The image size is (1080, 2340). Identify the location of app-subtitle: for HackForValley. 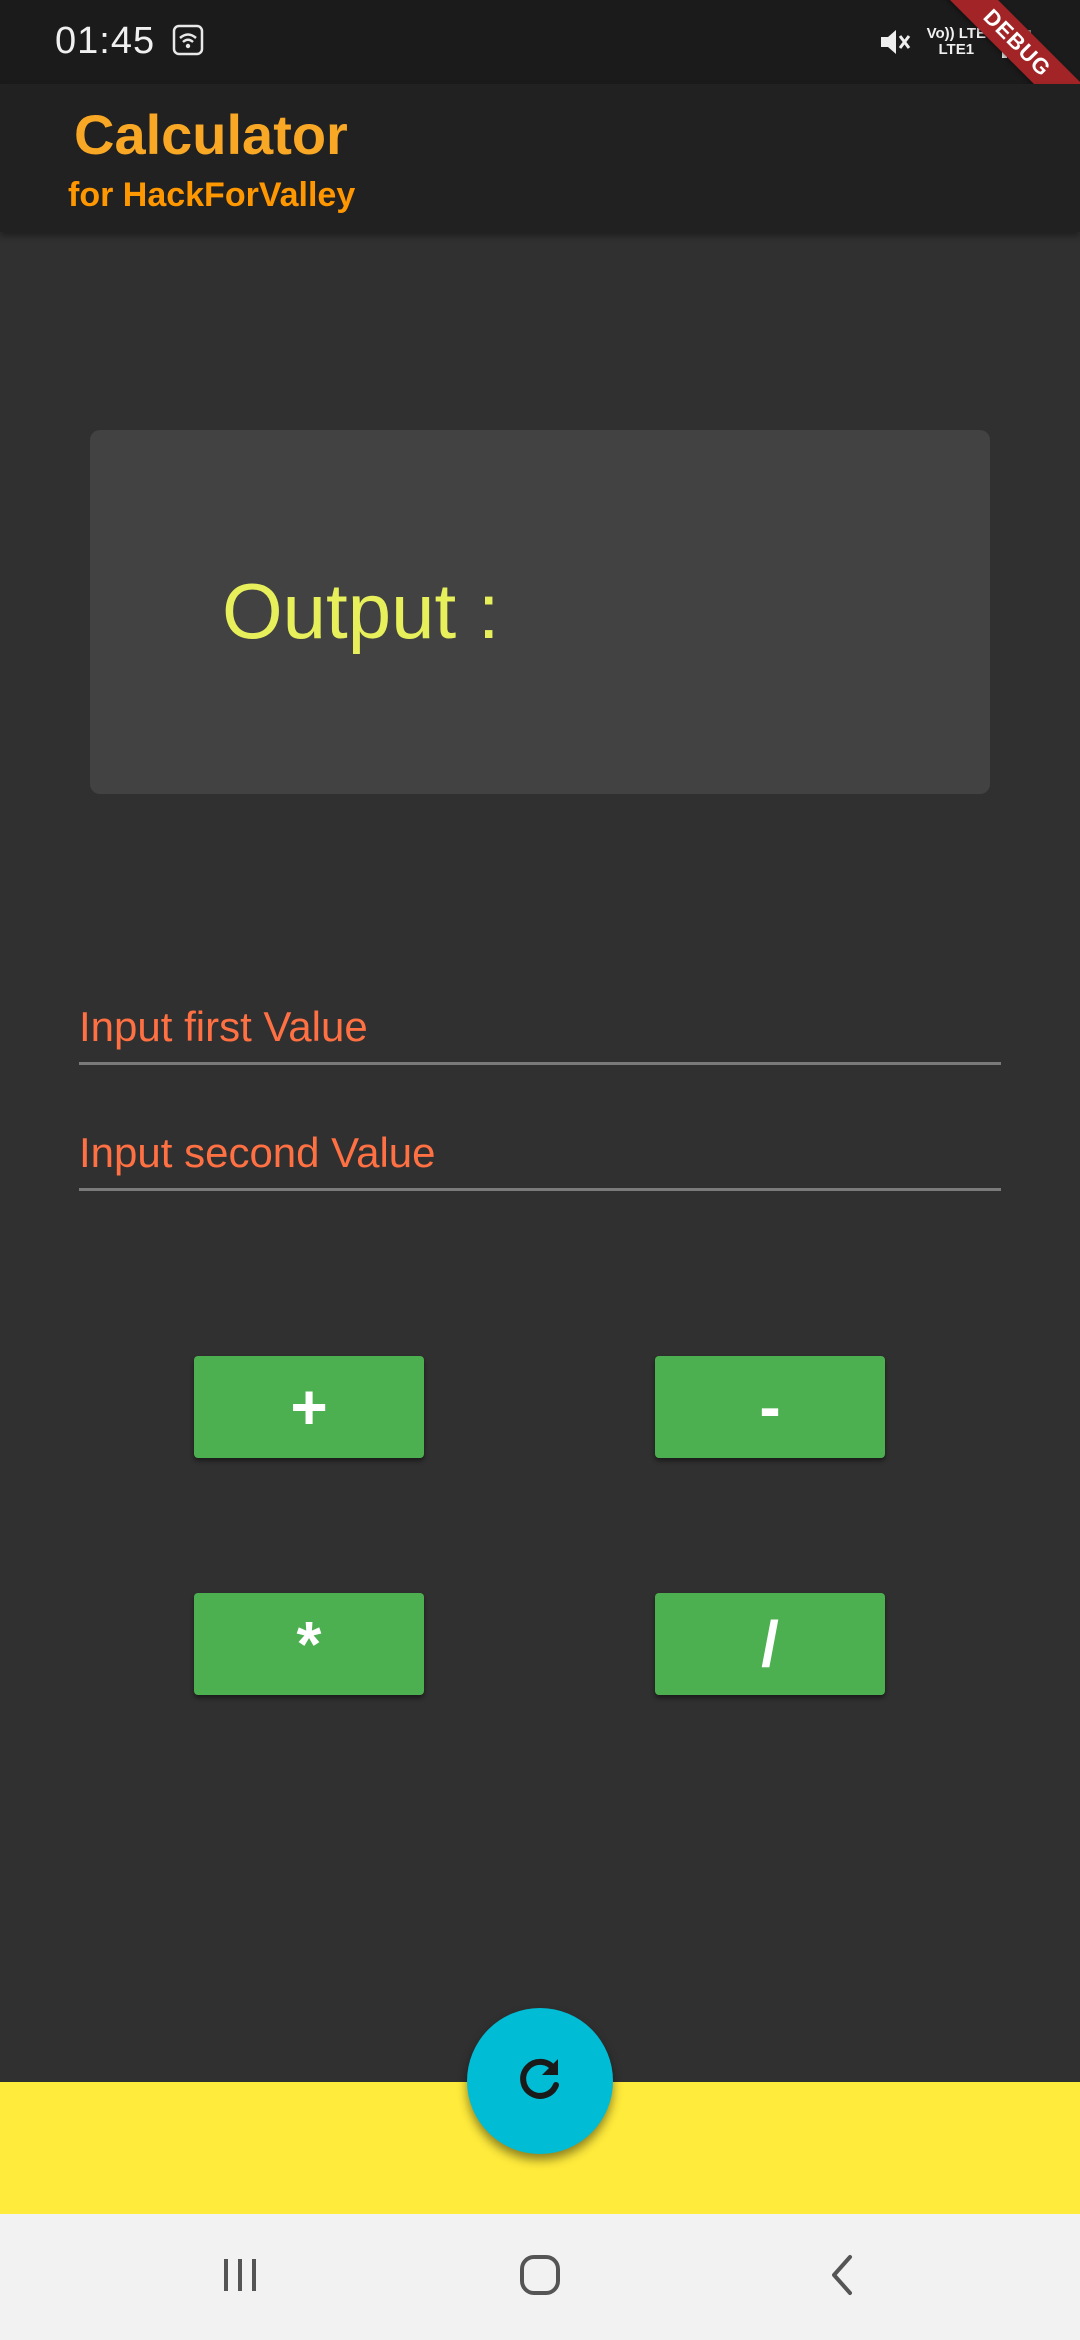
(212, 195).